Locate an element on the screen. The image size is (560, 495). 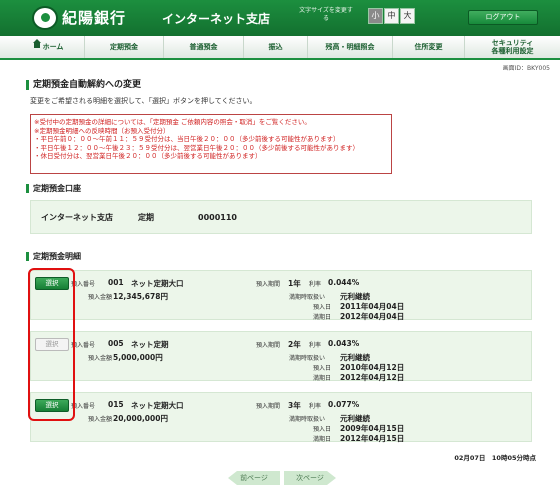
logout-button: ログアウト is located at coordinates (503, 17).